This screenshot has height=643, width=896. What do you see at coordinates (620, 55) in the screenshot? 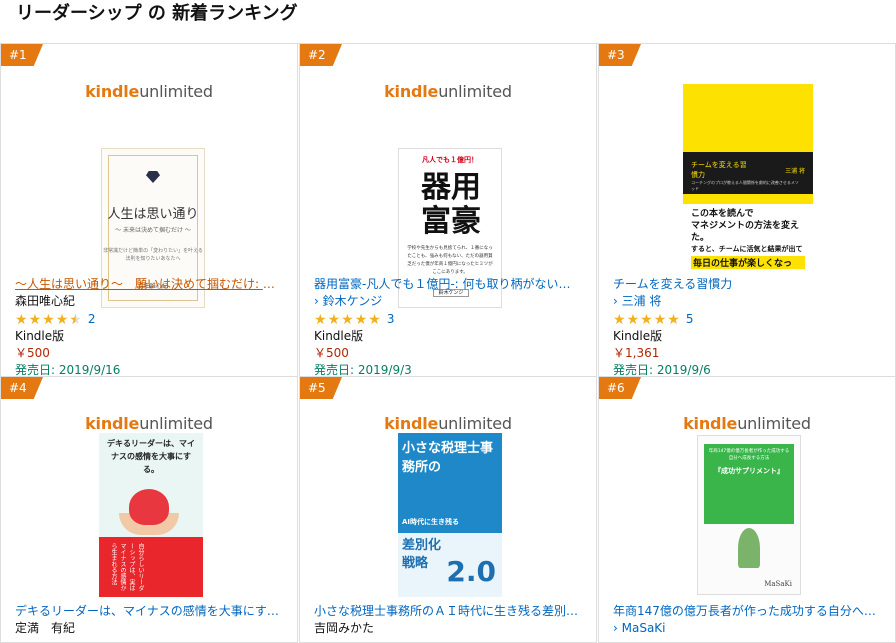
I see `rank-badge: #3` at bounding box center [620, 55].